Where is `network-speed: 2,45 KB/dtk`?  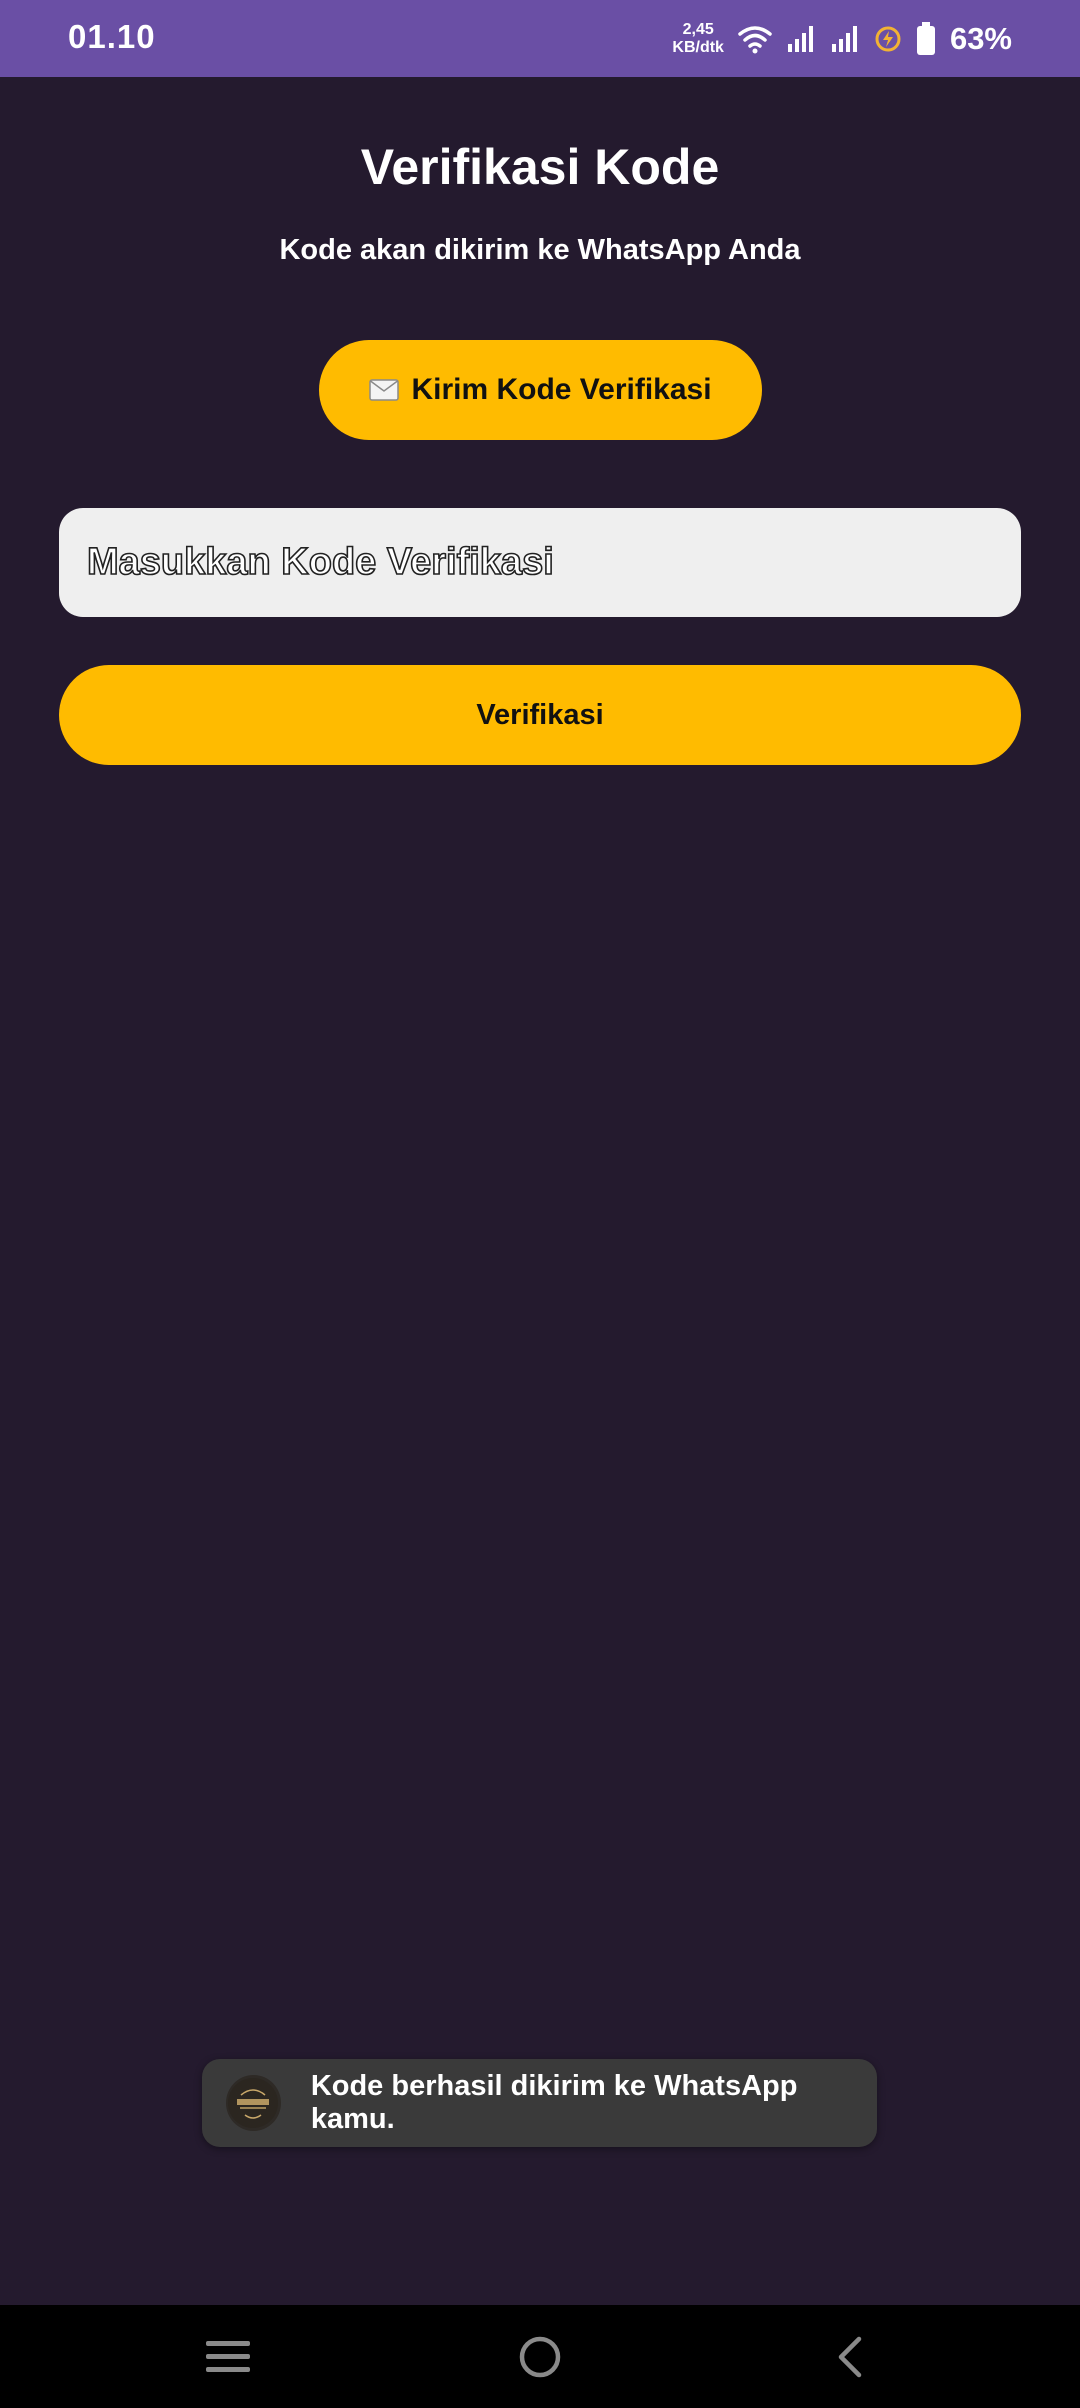 network-speed: 2,45 KB/dtk is located at coordinates (698, 39).